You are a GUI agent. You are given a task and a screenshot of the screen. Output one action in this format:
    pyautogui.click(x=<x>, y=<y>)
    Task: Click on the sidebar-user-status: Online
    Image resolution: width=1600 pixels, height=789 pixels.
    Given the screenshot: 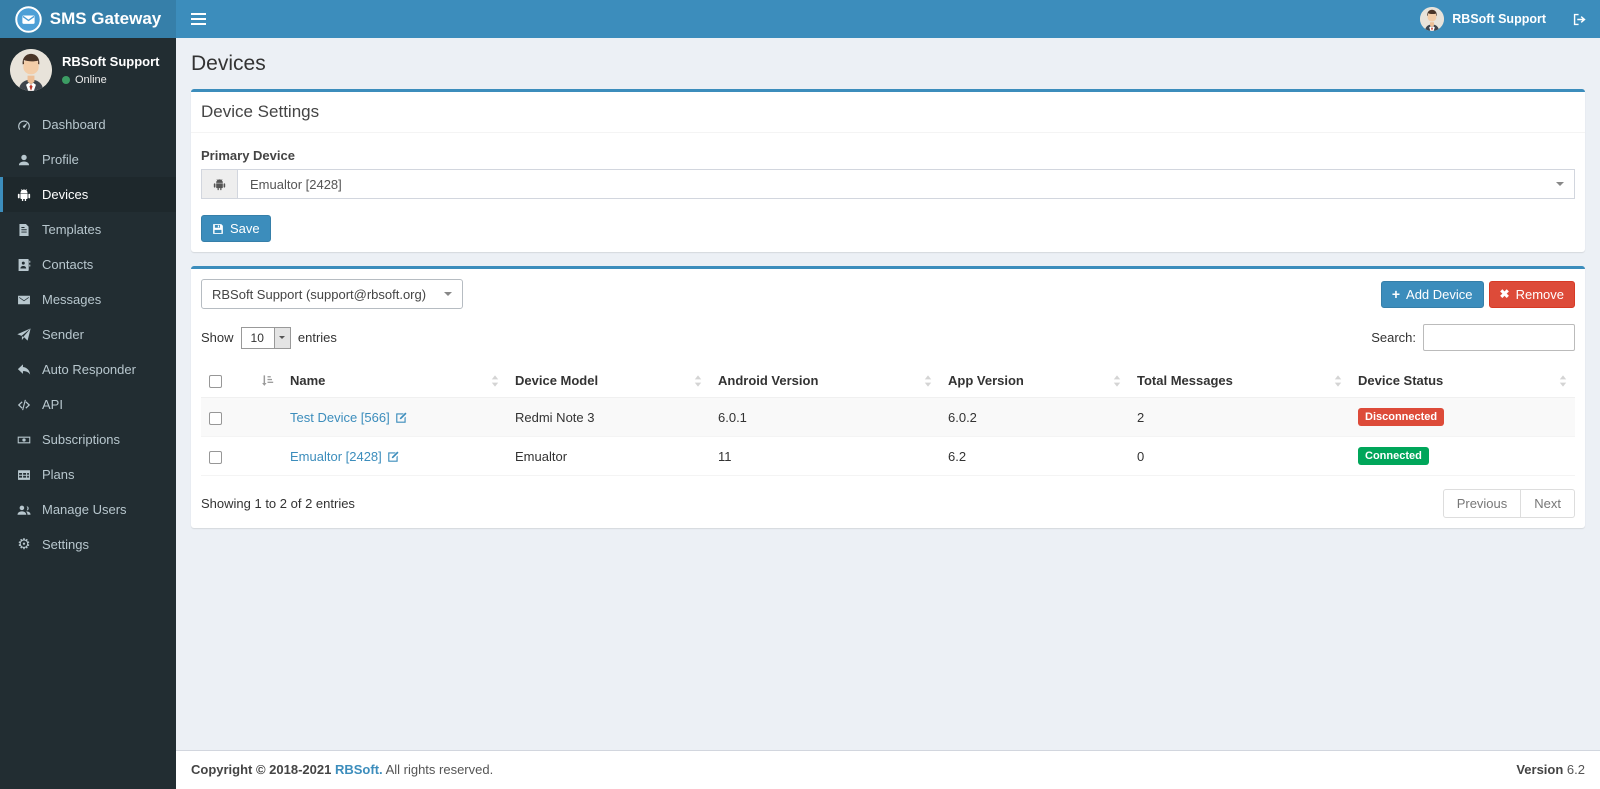 What is the action you would take?
    pyautogui.click(x=110, y=80)
    